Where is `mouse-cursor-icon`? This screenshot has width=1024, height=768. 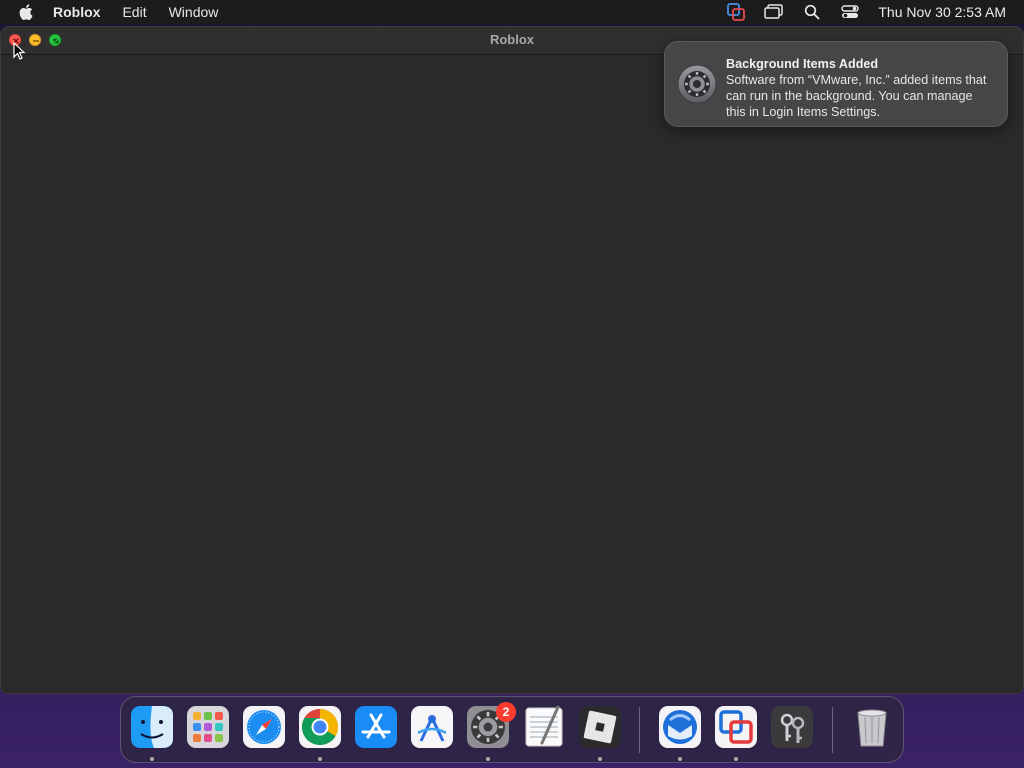 mouse-cursor-icon is located at coordinates (19, 51).